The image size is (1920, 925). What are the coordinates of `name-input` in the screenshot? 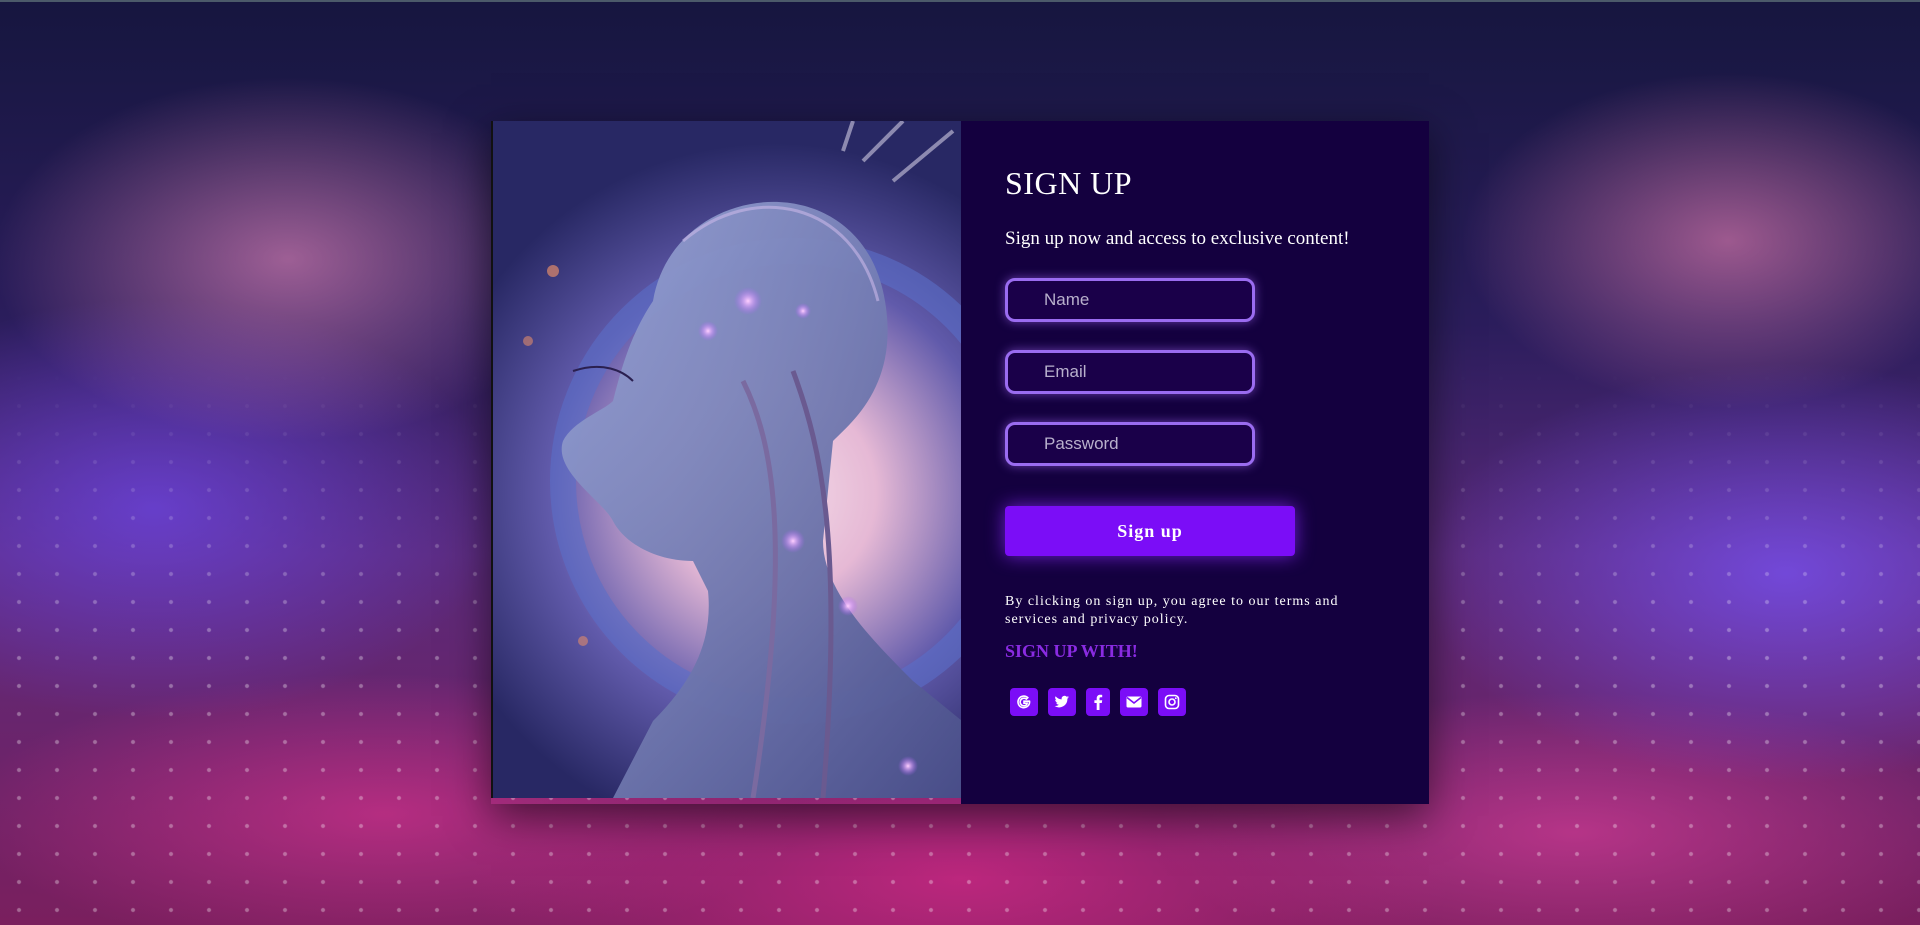 It's located at (1130, 300).